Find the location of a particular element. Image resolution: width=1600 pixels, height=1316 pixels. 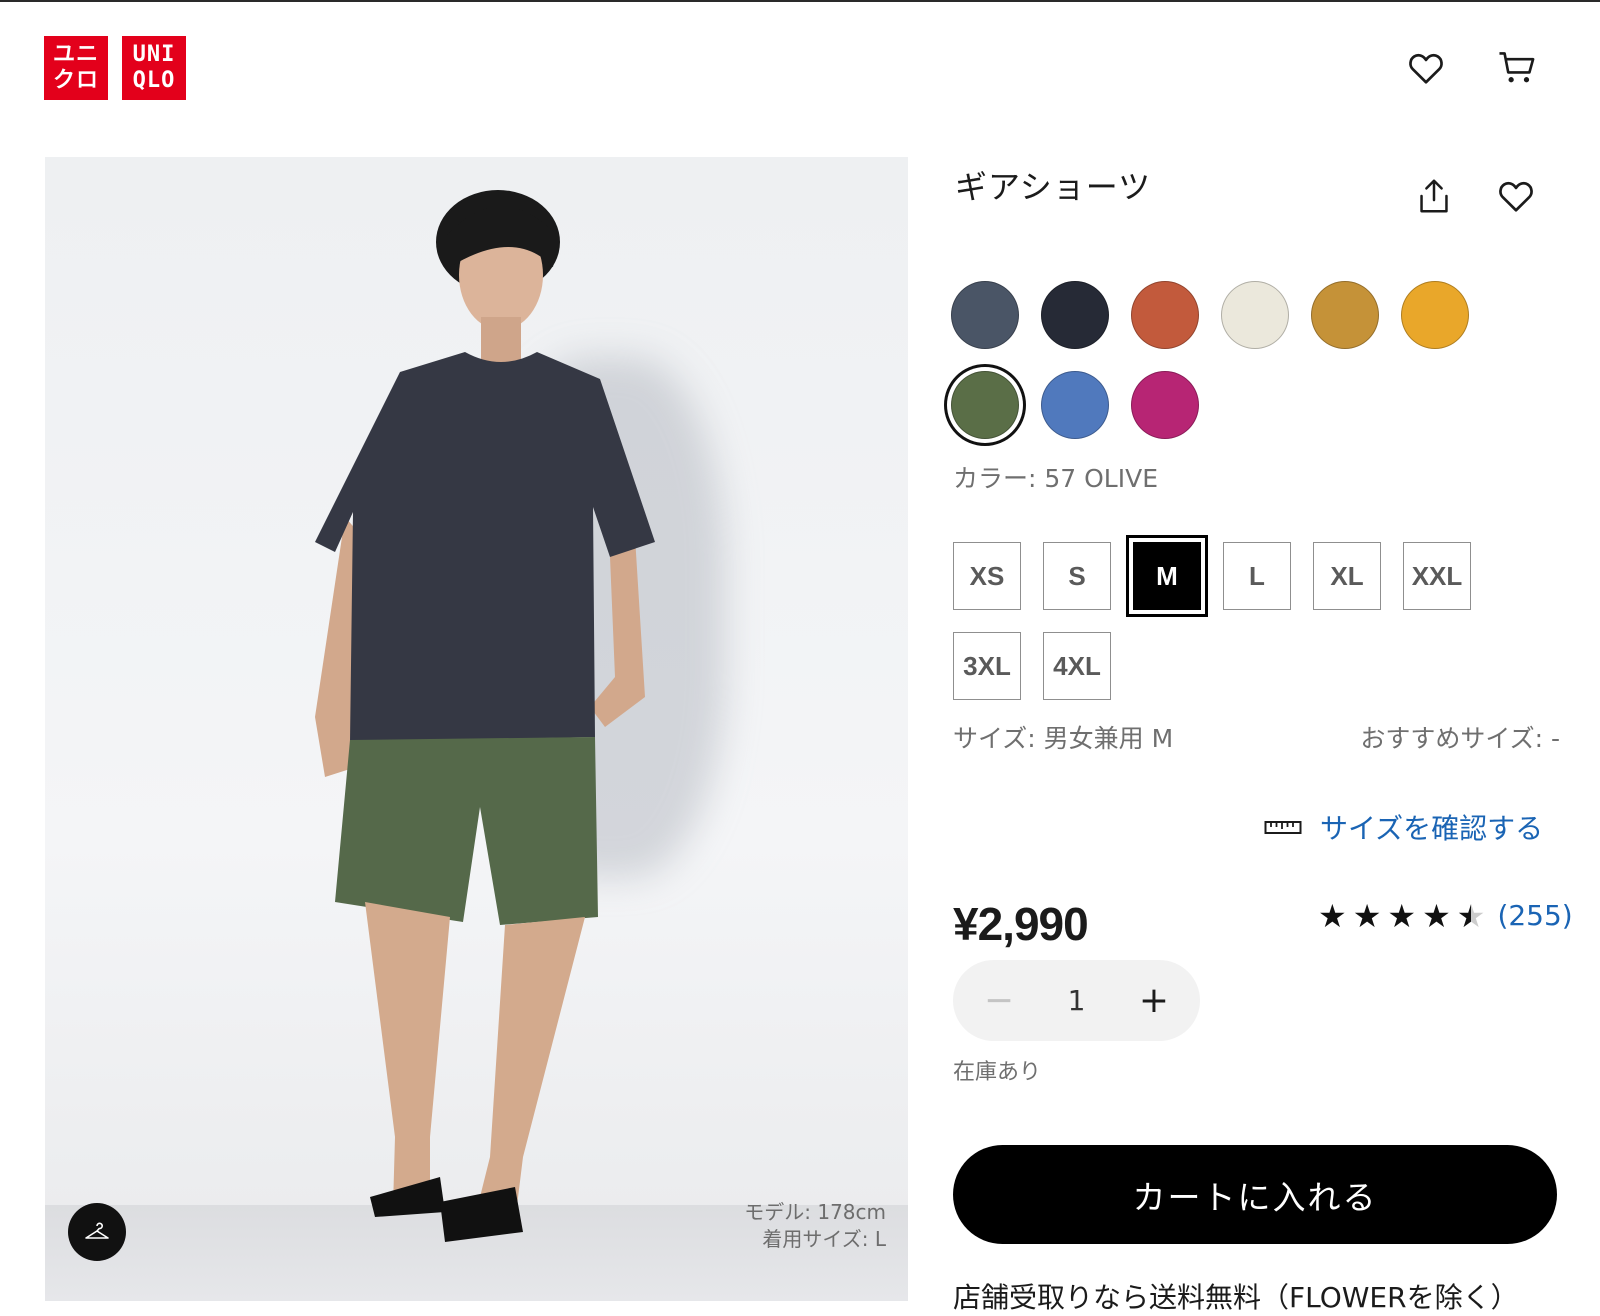

logo-text-top: ユニ is located at coordinates (75, 54).